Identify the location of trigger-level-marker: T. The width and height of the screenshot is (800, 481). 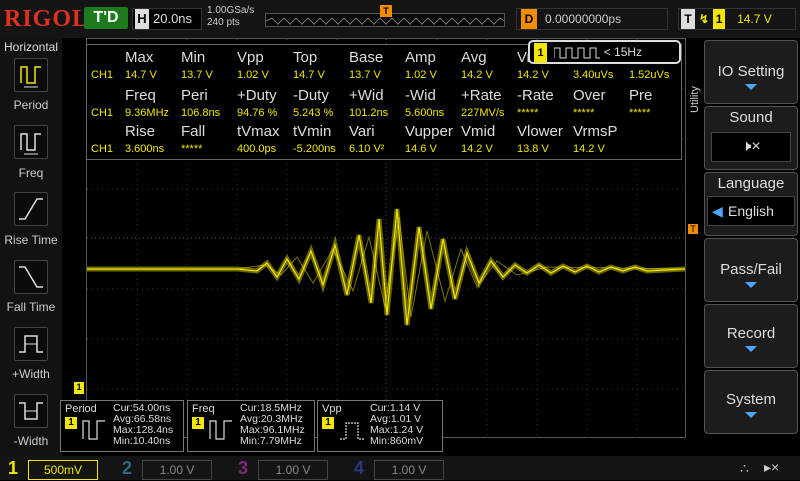
(693, 229).